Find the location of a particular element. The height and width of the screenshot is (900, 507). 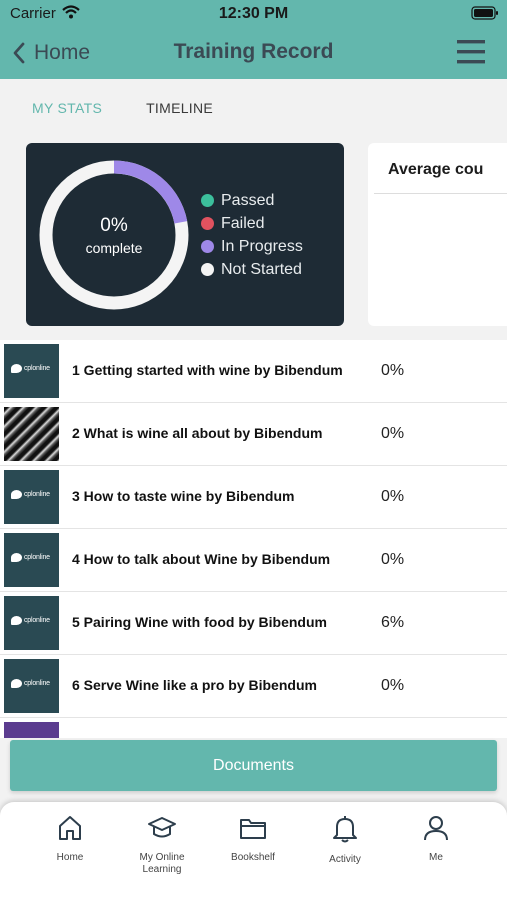

tab-timeline: TIMELINE is located at coordinates (179, 108).